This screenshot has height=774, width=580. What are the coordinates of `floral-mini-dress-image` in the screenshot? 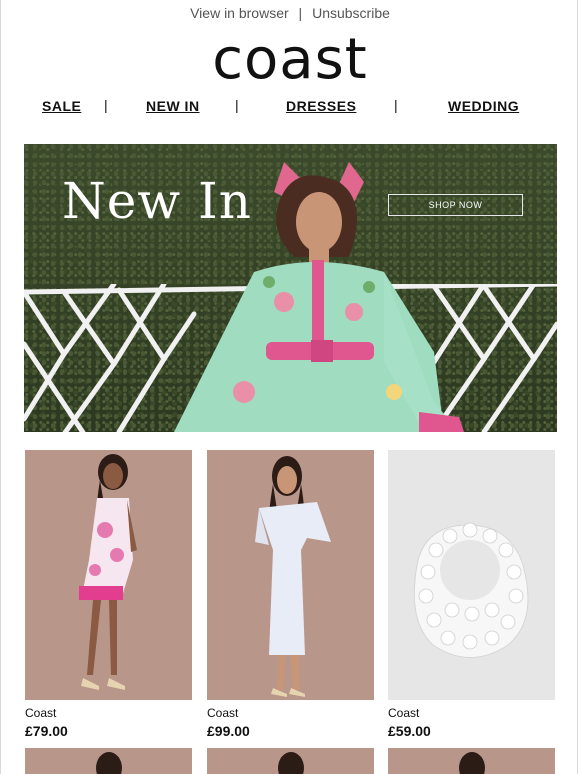 It's located at (108, 572).